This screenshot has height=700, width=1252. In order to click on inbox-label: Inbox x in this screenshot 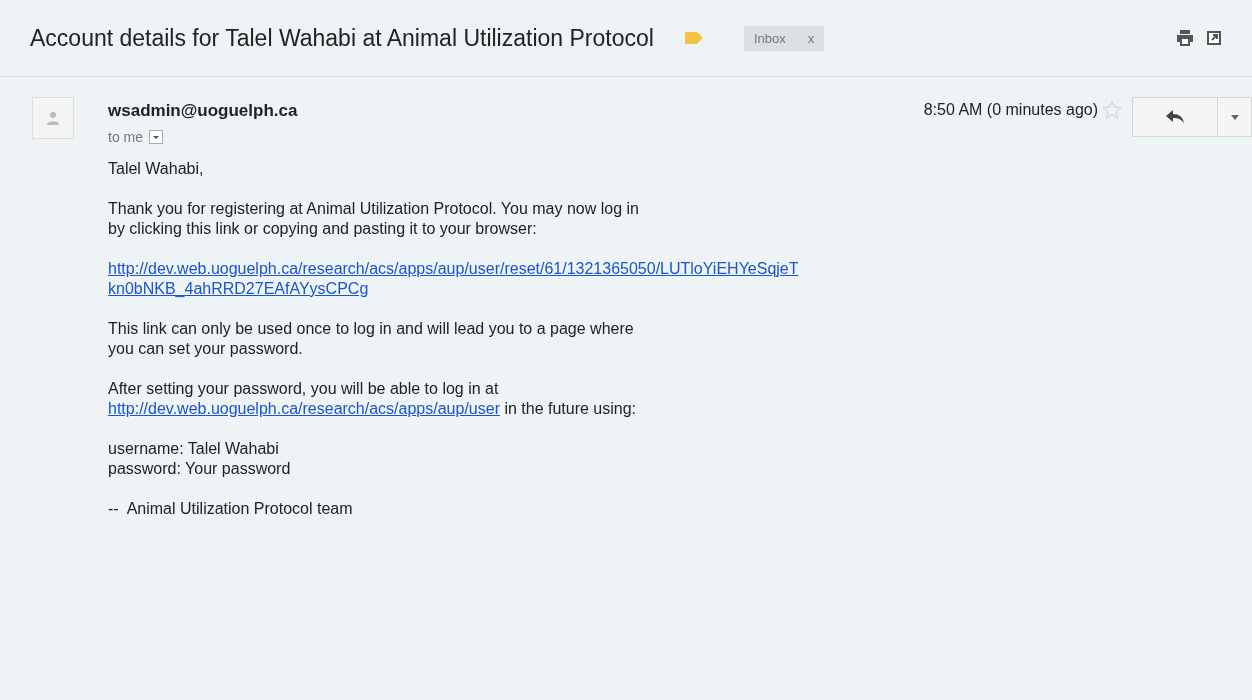, I will do `click(784, 38)`.